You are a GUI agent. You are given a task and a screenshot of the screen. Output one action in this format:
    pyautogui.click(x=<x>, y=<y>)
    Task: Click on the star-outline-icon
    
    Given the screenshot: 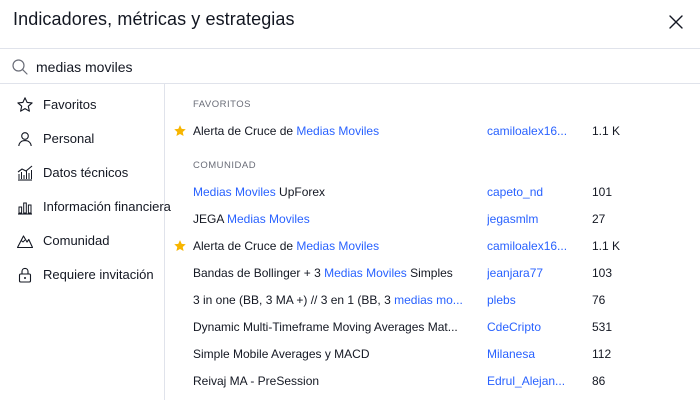 What is the action you would take?
    pyautogui.click(x=25, y=105)
    